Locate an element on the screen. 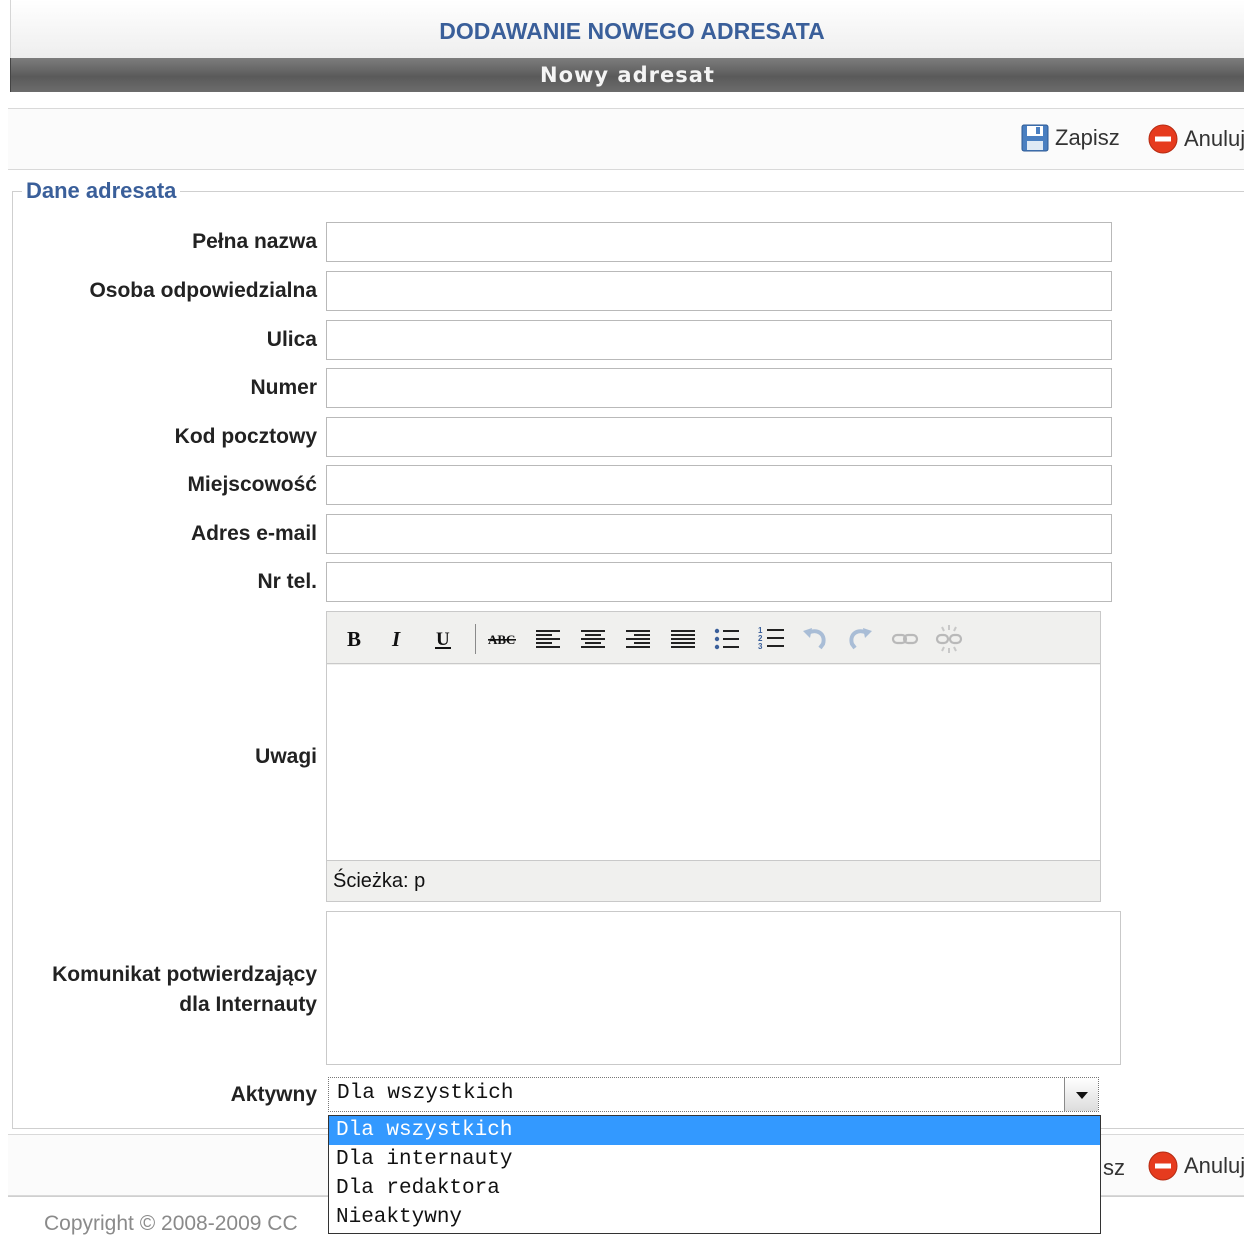 This screenshot has width=1244, height=1242. label-active: Aktywny is located at coordinates (273, 1094).